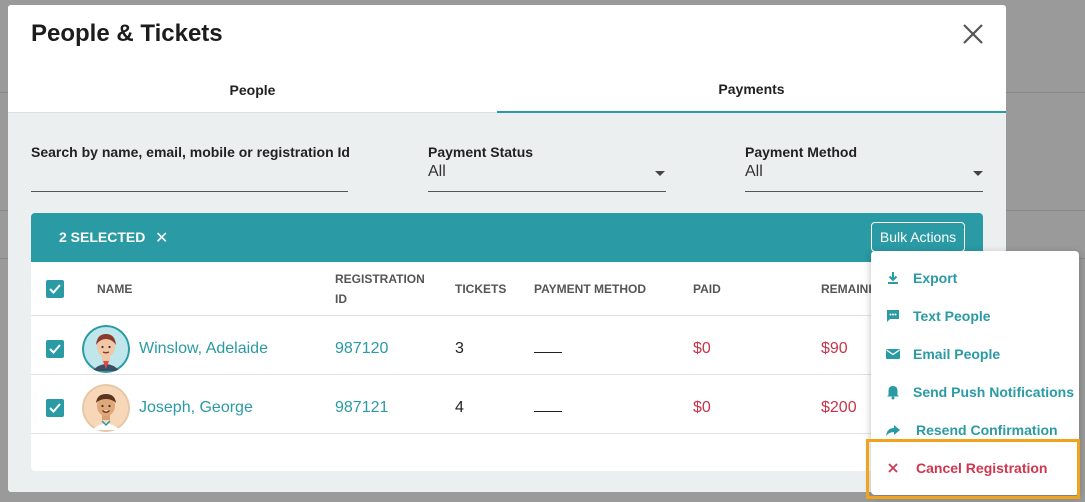 The height and width of the screenshot is (502, 1085). I want to click on clear-selection-button: ✕, so click(161, 238).